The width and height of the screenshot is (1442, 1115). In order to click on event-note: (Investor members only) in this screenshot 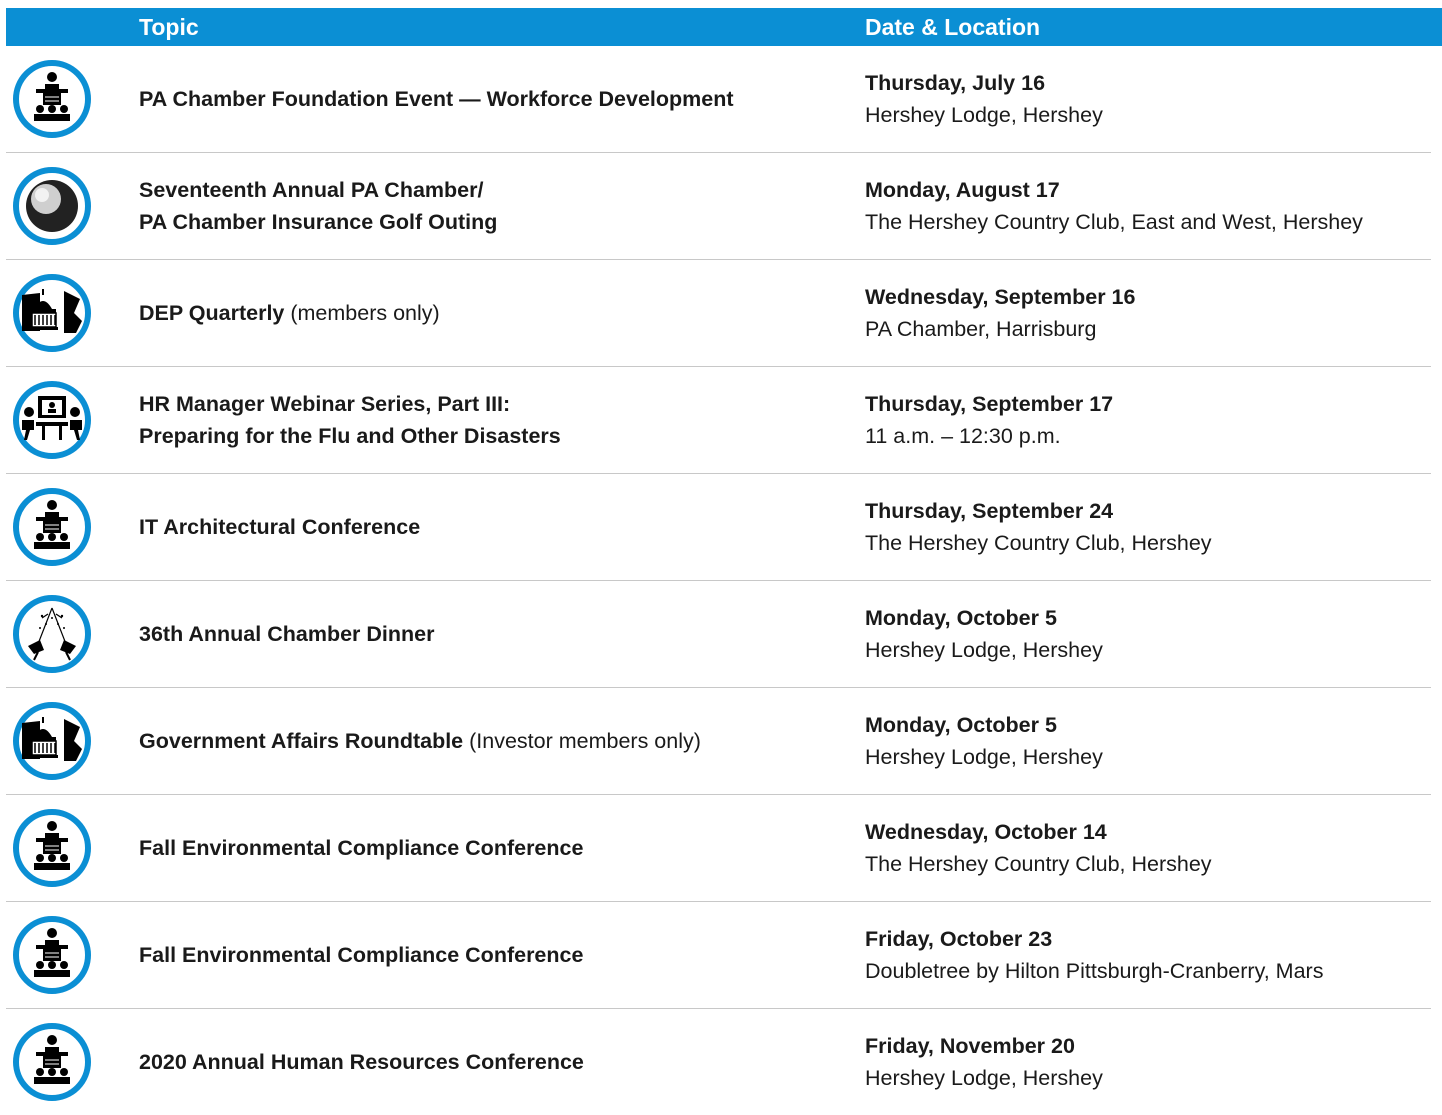, I will do `click(582, 741)`.